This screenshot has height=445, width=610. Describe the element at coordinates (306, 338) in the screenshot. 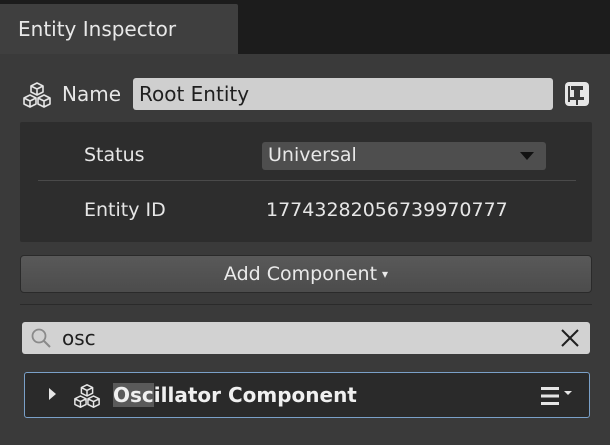

I see `component-search-input: osc` at that location.